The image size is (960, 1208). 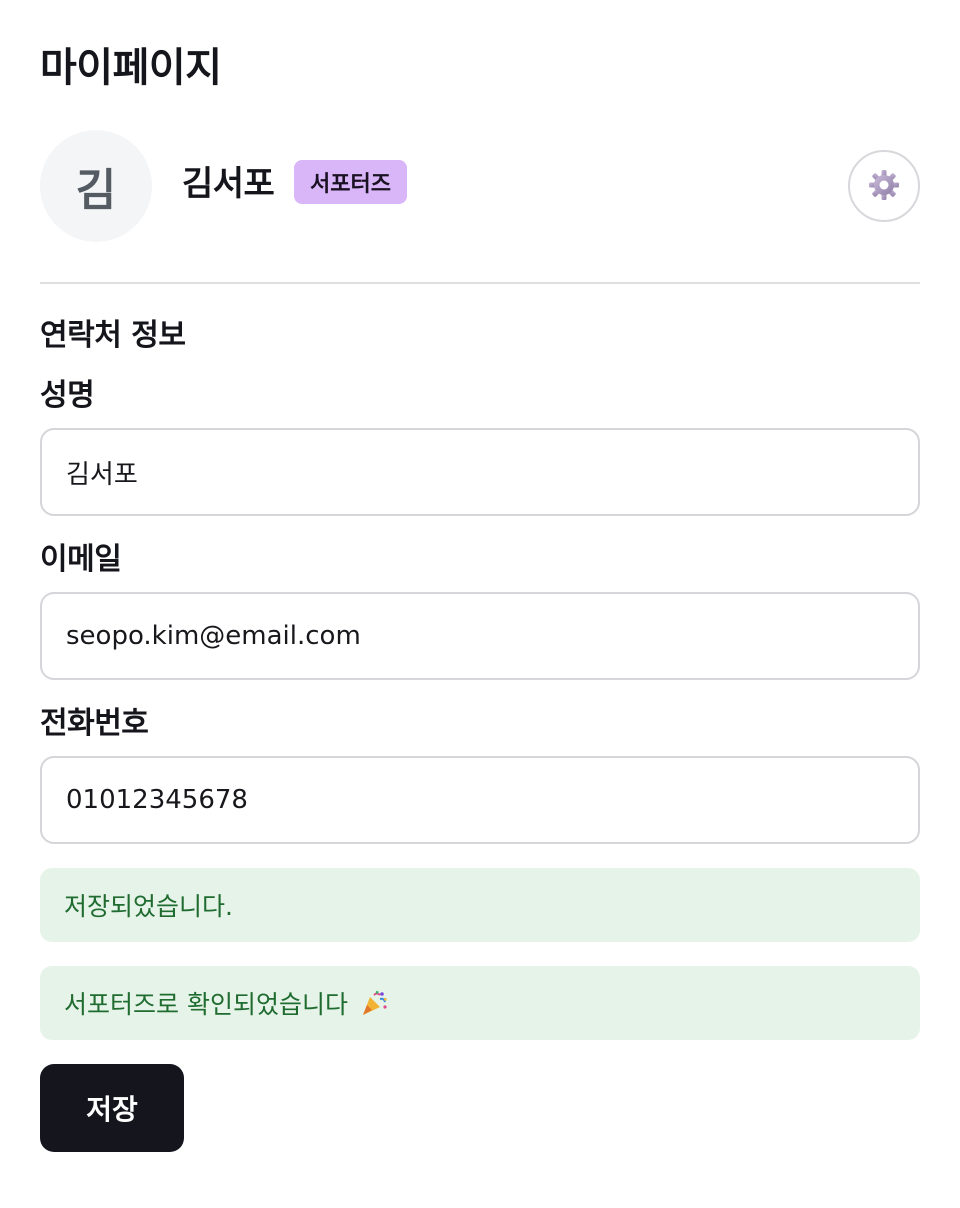 I want to click on supporter-notice: 서포터즈로 확인되었습니다, so click(x=480, y=1003).